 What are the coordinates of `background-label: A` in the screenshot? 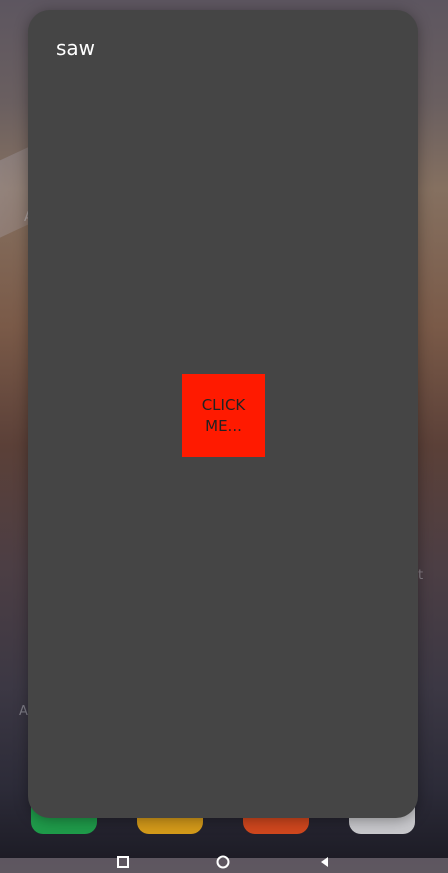 It's located at (23, 711).